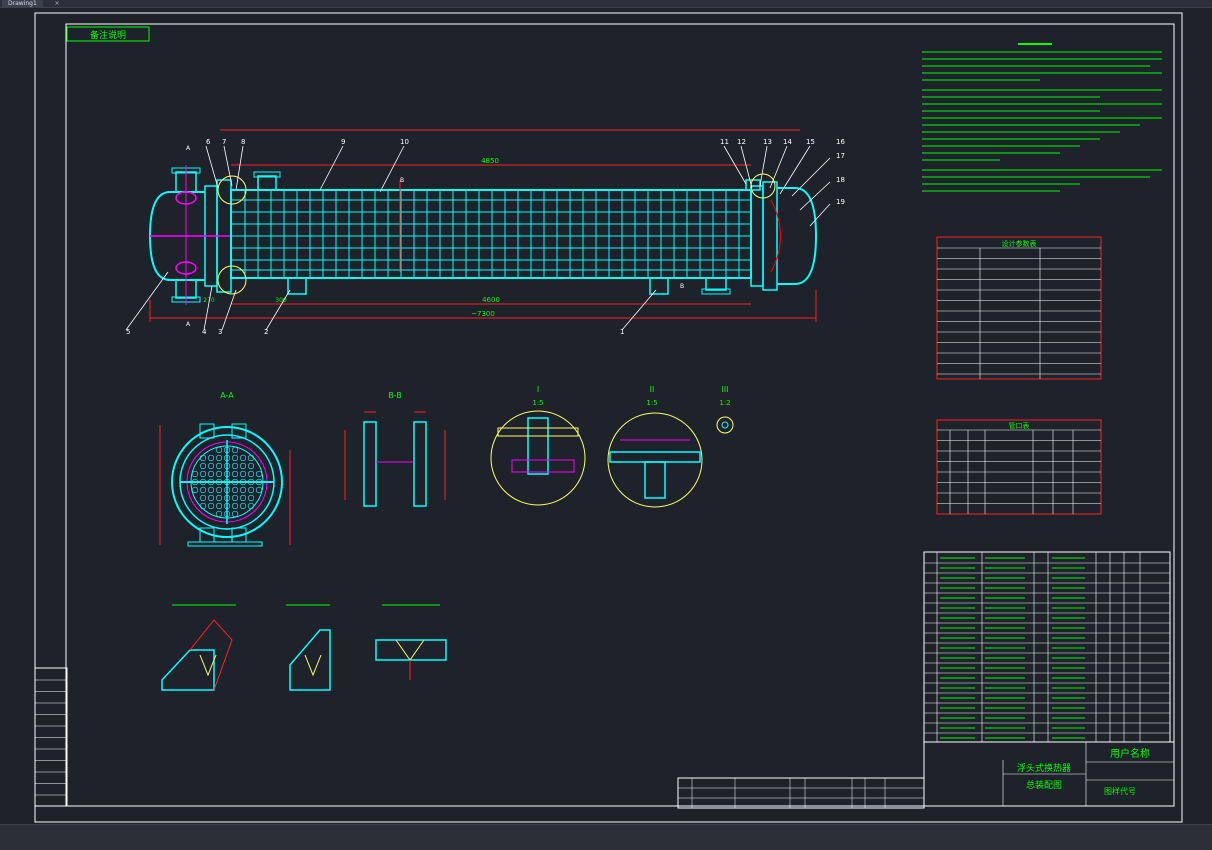 This screenshot has width=1212, height=850. What do you see at coordinates (741, 142) in the screenshot?
I see `svg-text: 12` at bounding box center [741, 142].